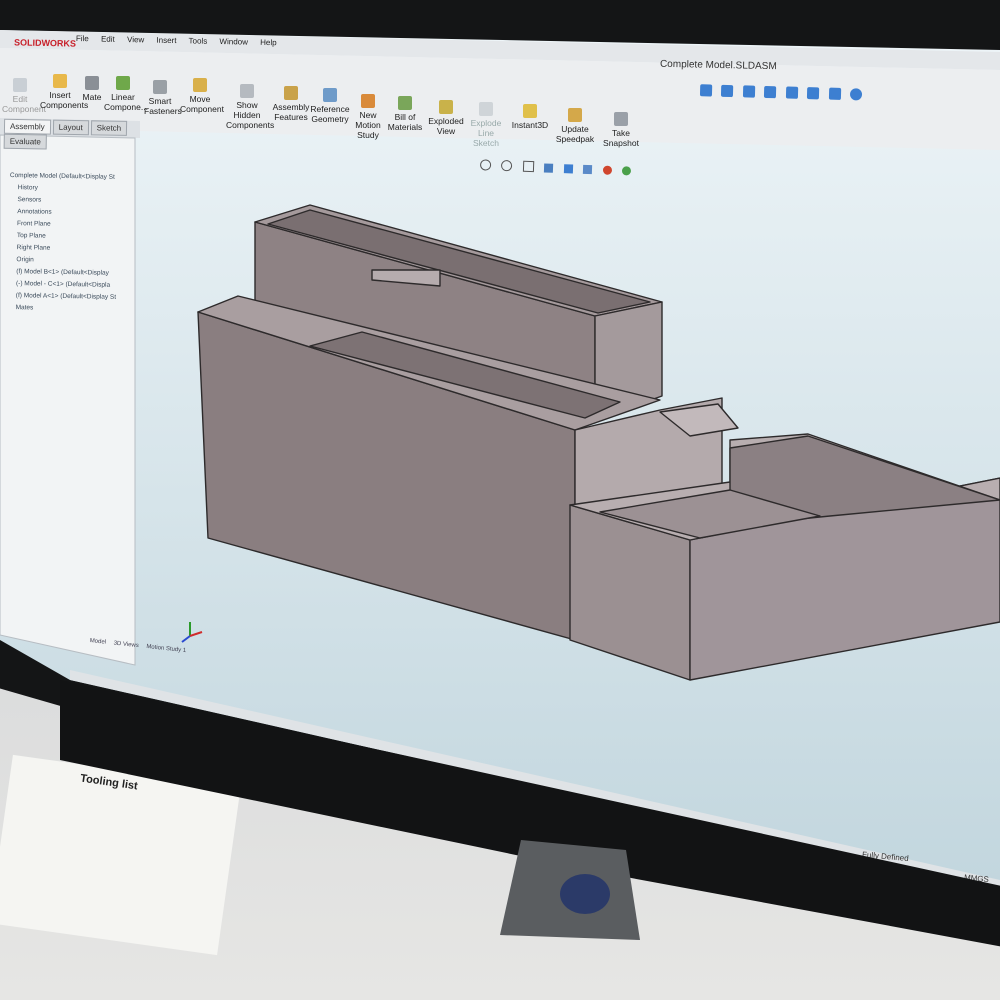 This screenshot has width=1000, height=1000. Describe the element at coordinates (585, 894) in the screenshot. I see `computer-mouse` at that location.